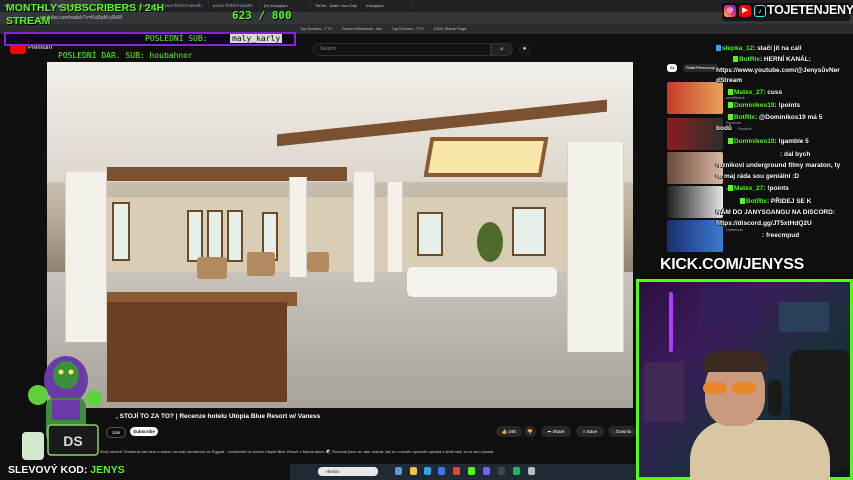 This screenshot has width=853, height=480. I want to click on download-button: ↓ Downlo, so click(622, 431).